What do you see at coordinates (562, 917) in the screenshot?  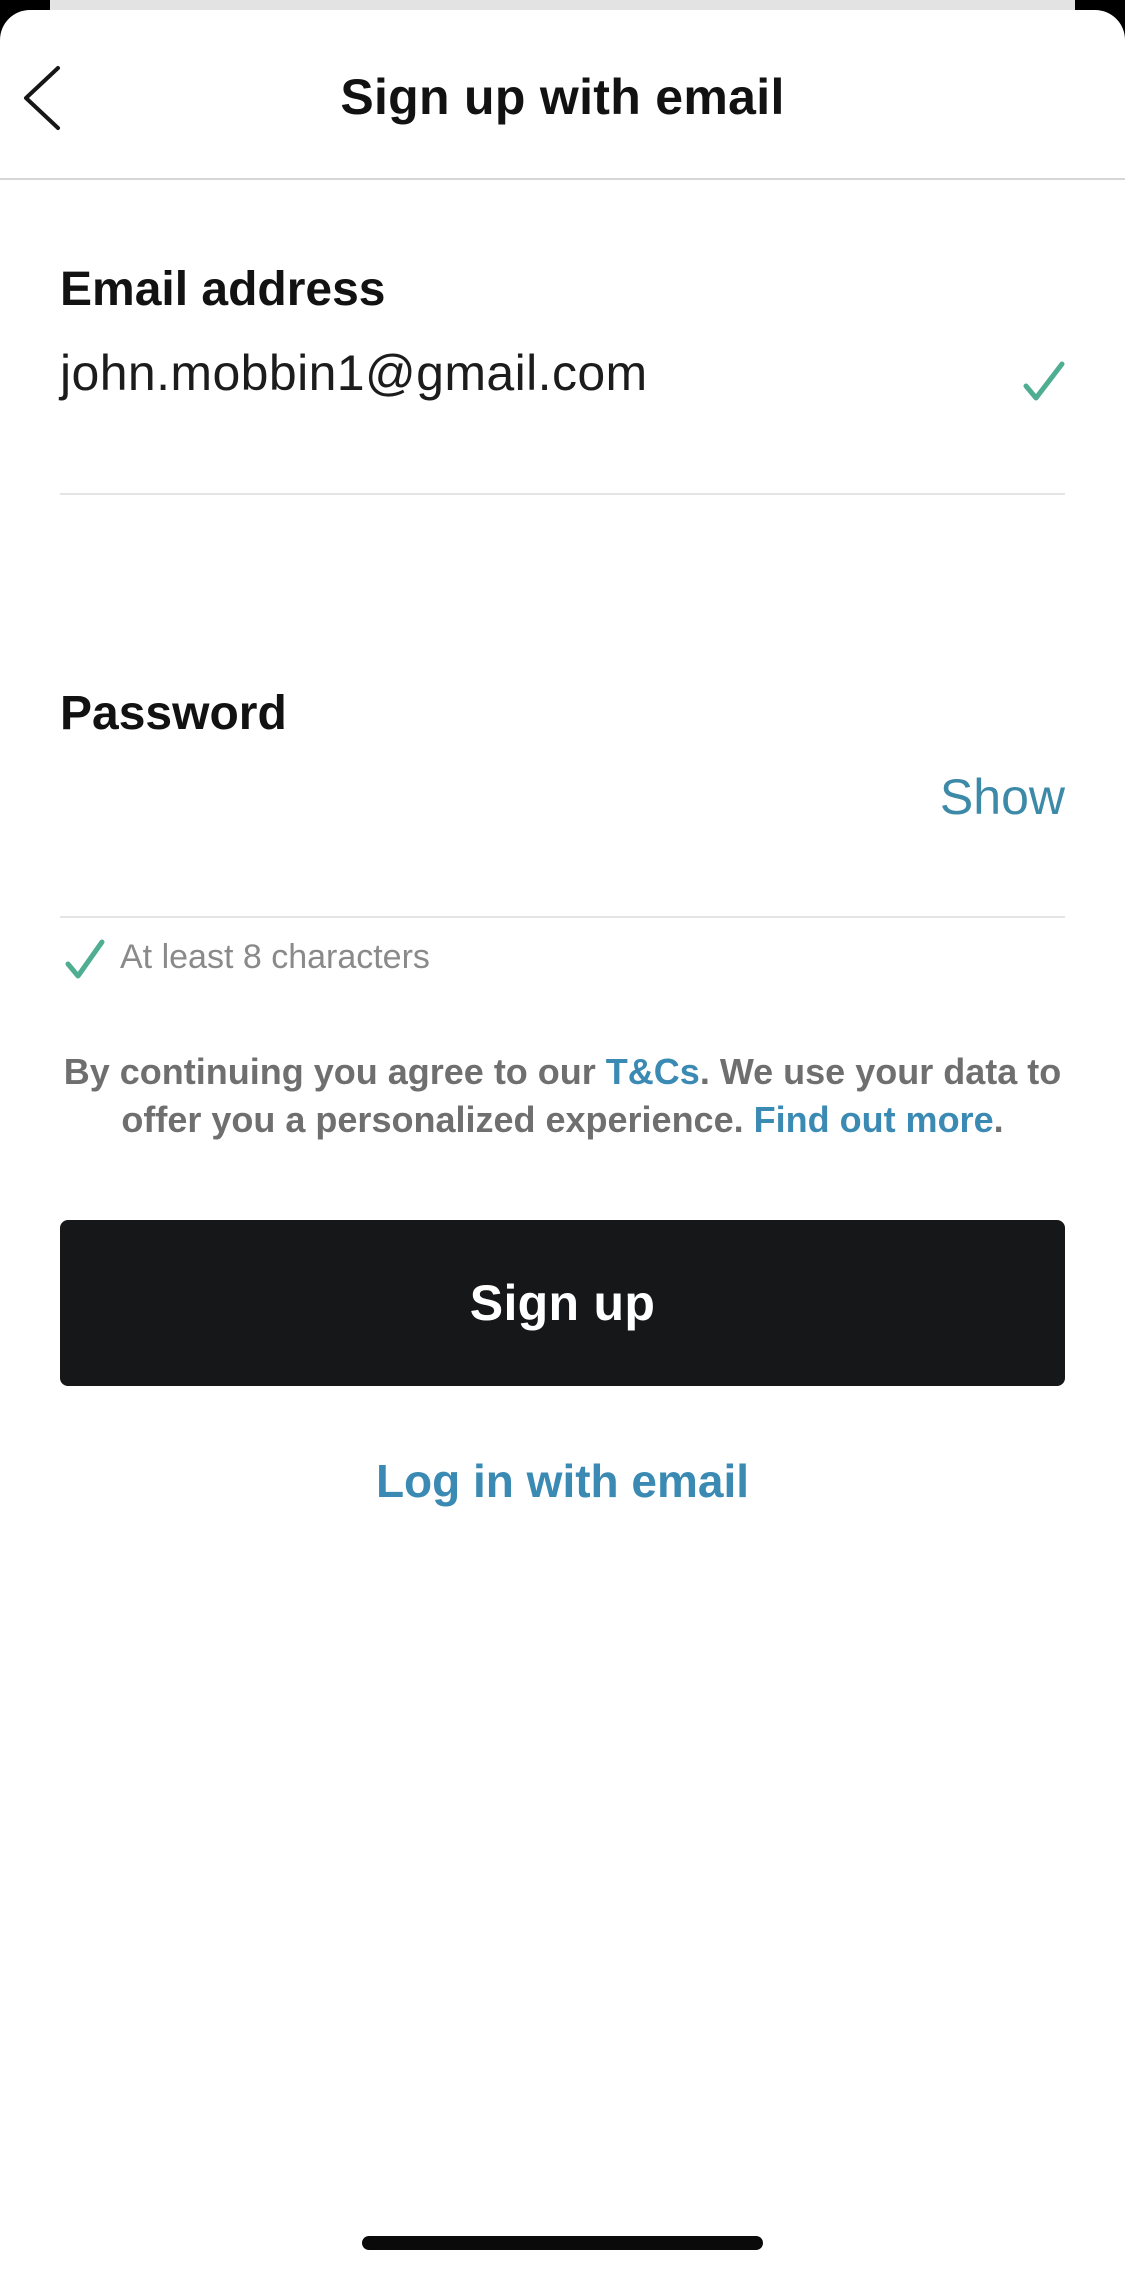 I see `password-underline` at bounding box center [562, 917].